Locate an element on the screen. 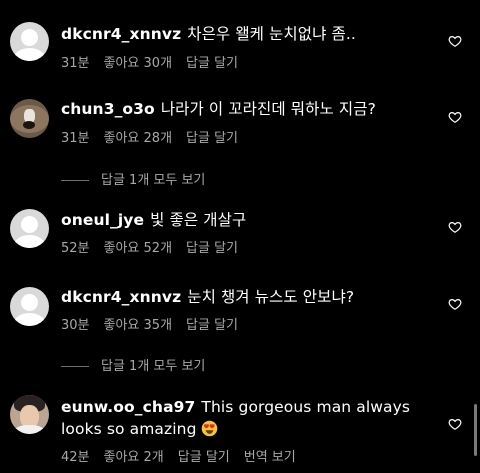  dog-avatar is located at coordinates (29, 118).